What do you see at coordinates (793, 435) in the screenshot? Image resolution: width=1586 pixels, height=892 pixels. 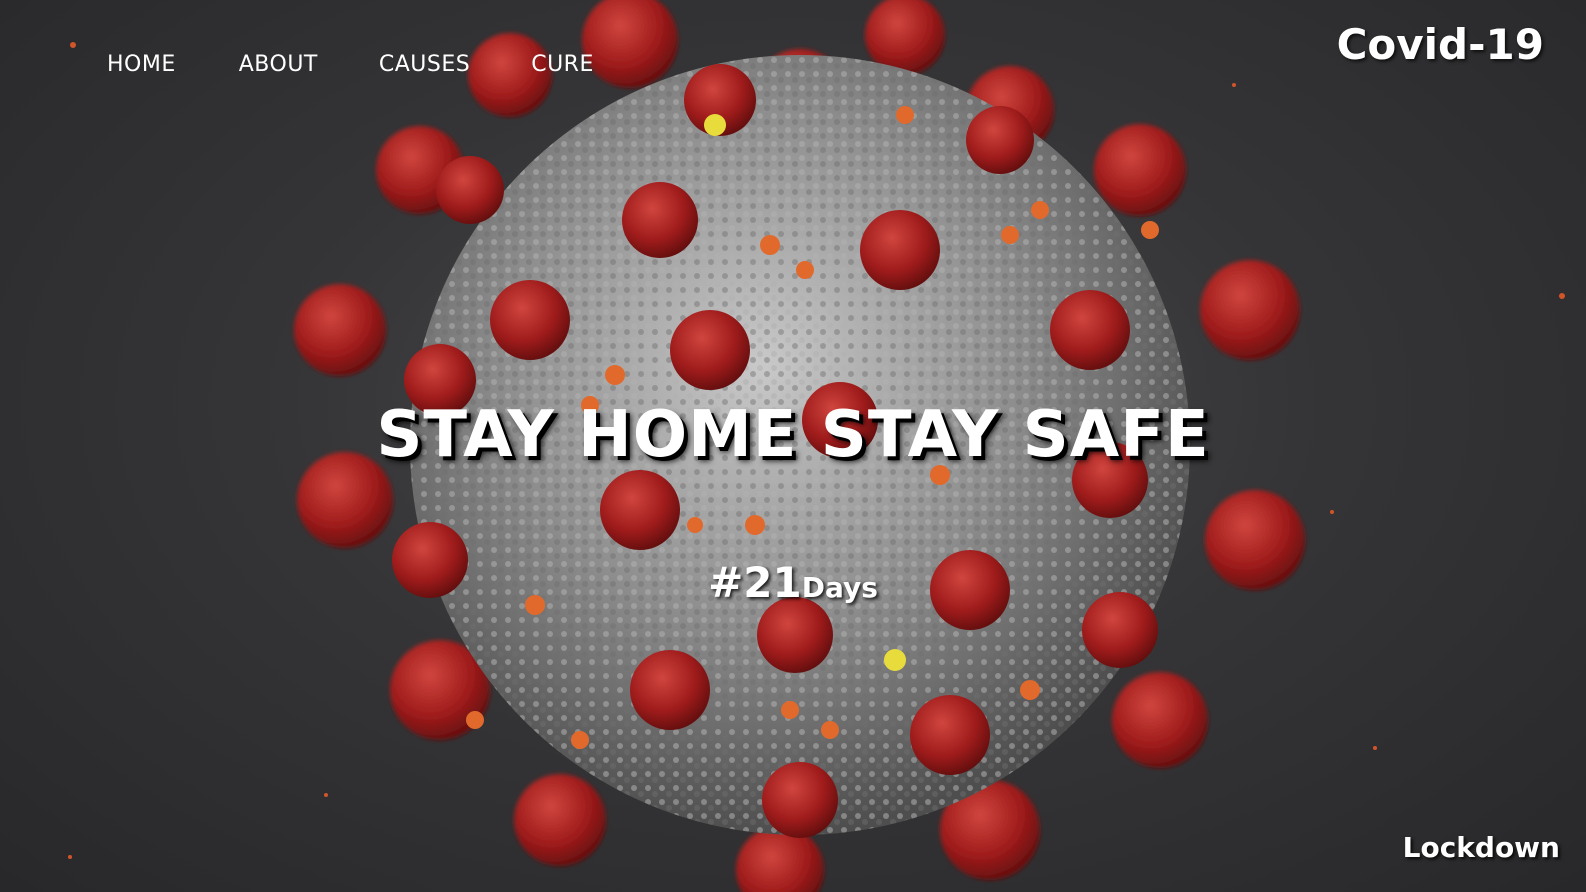 I see `hero-headline: STAY HOME STAY SAFE` at bounding box center [793, 435].